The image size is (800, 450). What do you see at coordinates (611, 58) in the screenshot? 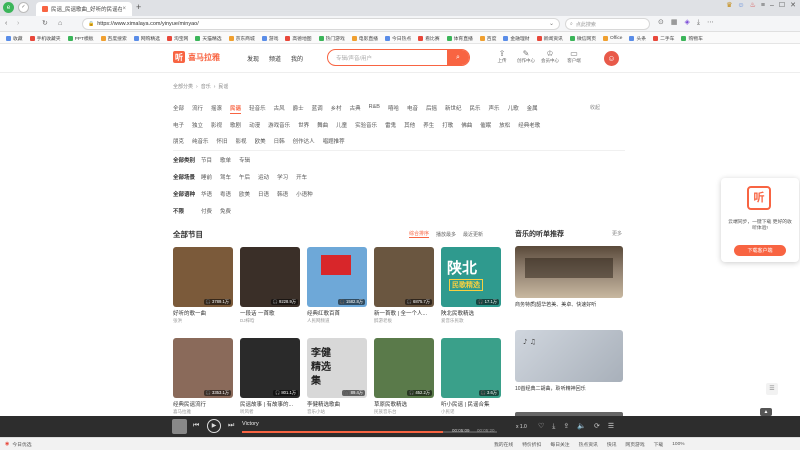
I see `user-avatar-icon: ☺` at bounding box center [611, 58].